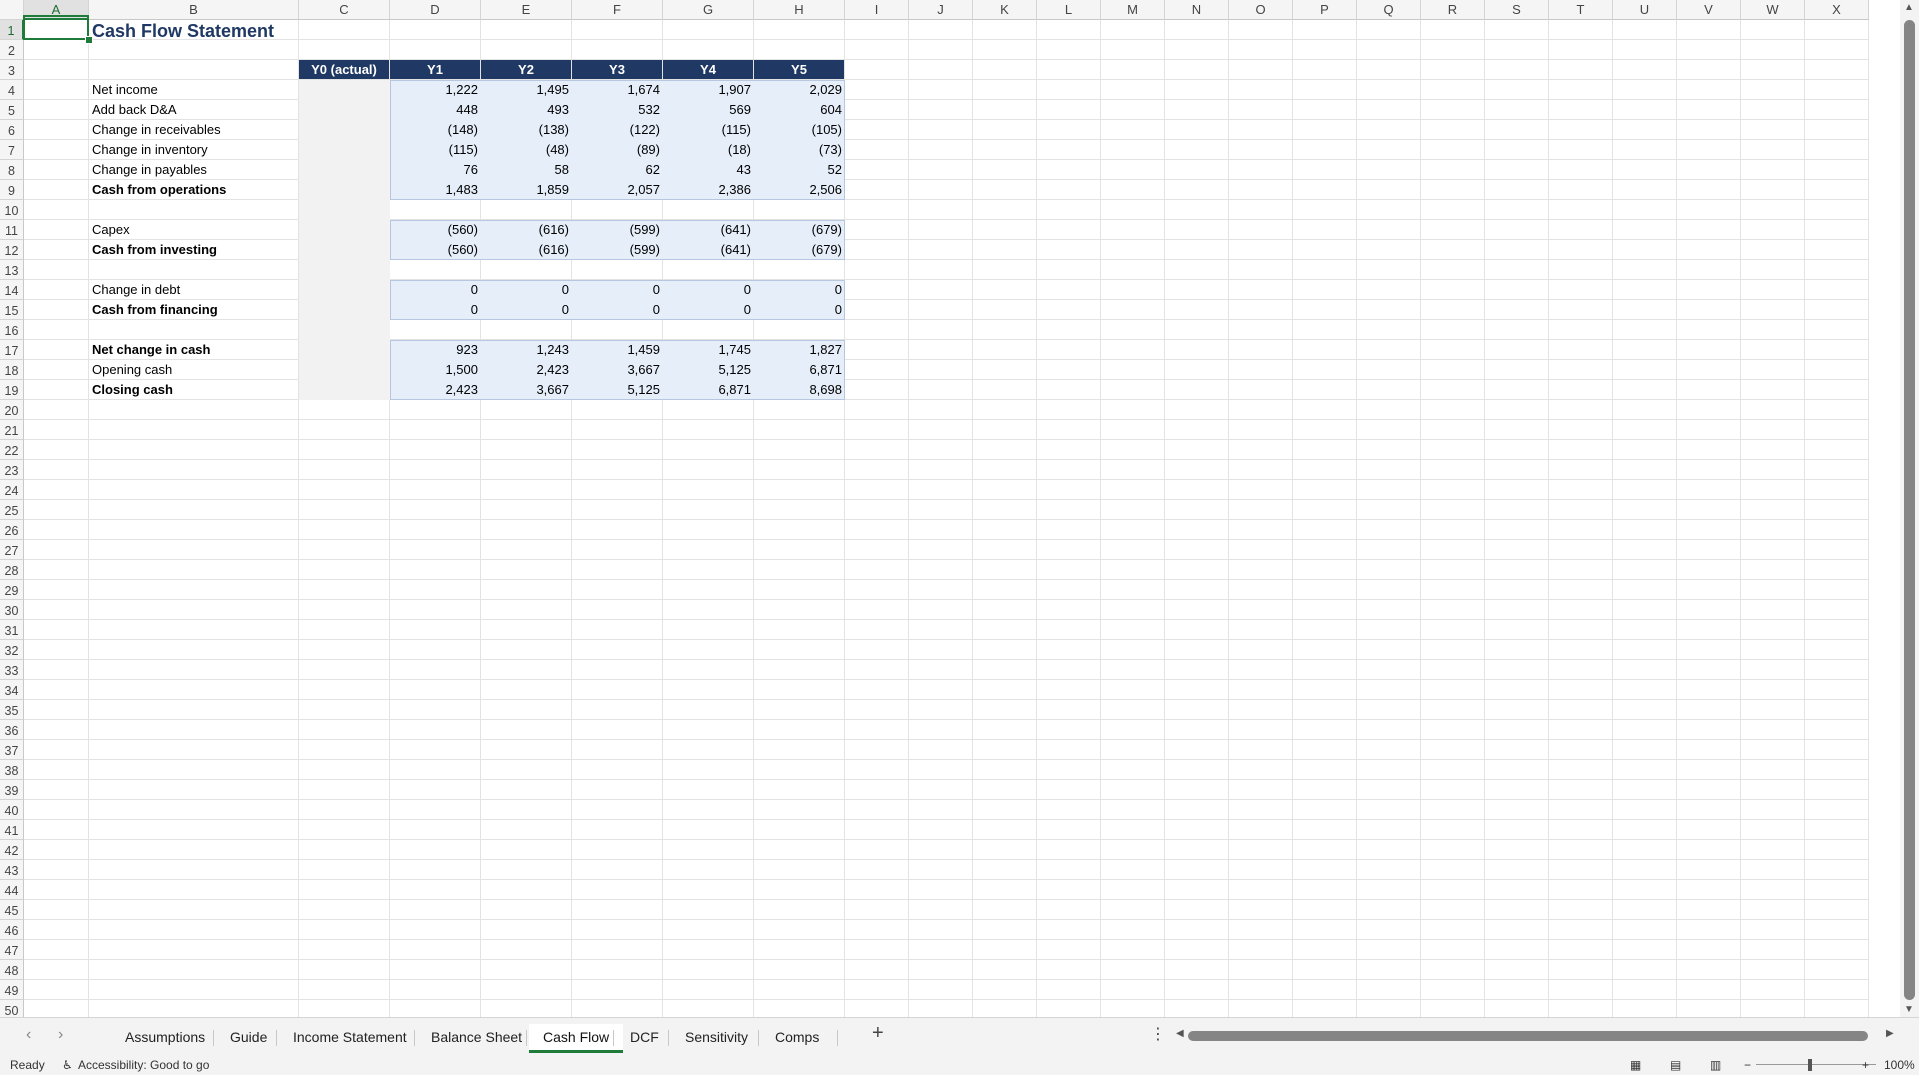 The width and height of the screenshot is (1919, 1075). What do you see at coordinates (877, 10) in the screenshot?
I see `column-header-i: I` at bounding box center [877, 10].